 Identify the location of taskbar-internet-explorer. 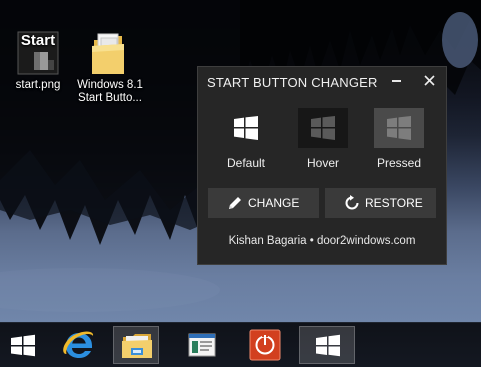
(79, 345).